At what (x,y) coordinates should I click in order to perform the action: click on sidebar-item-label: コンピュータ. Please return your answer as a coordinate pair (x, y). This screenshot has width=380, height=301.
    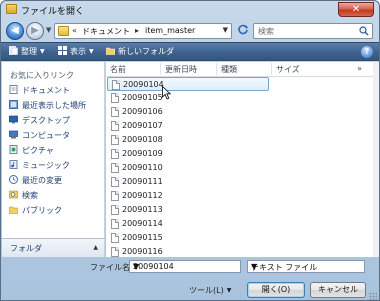
    Looking at the image, I should click on (46, 135).